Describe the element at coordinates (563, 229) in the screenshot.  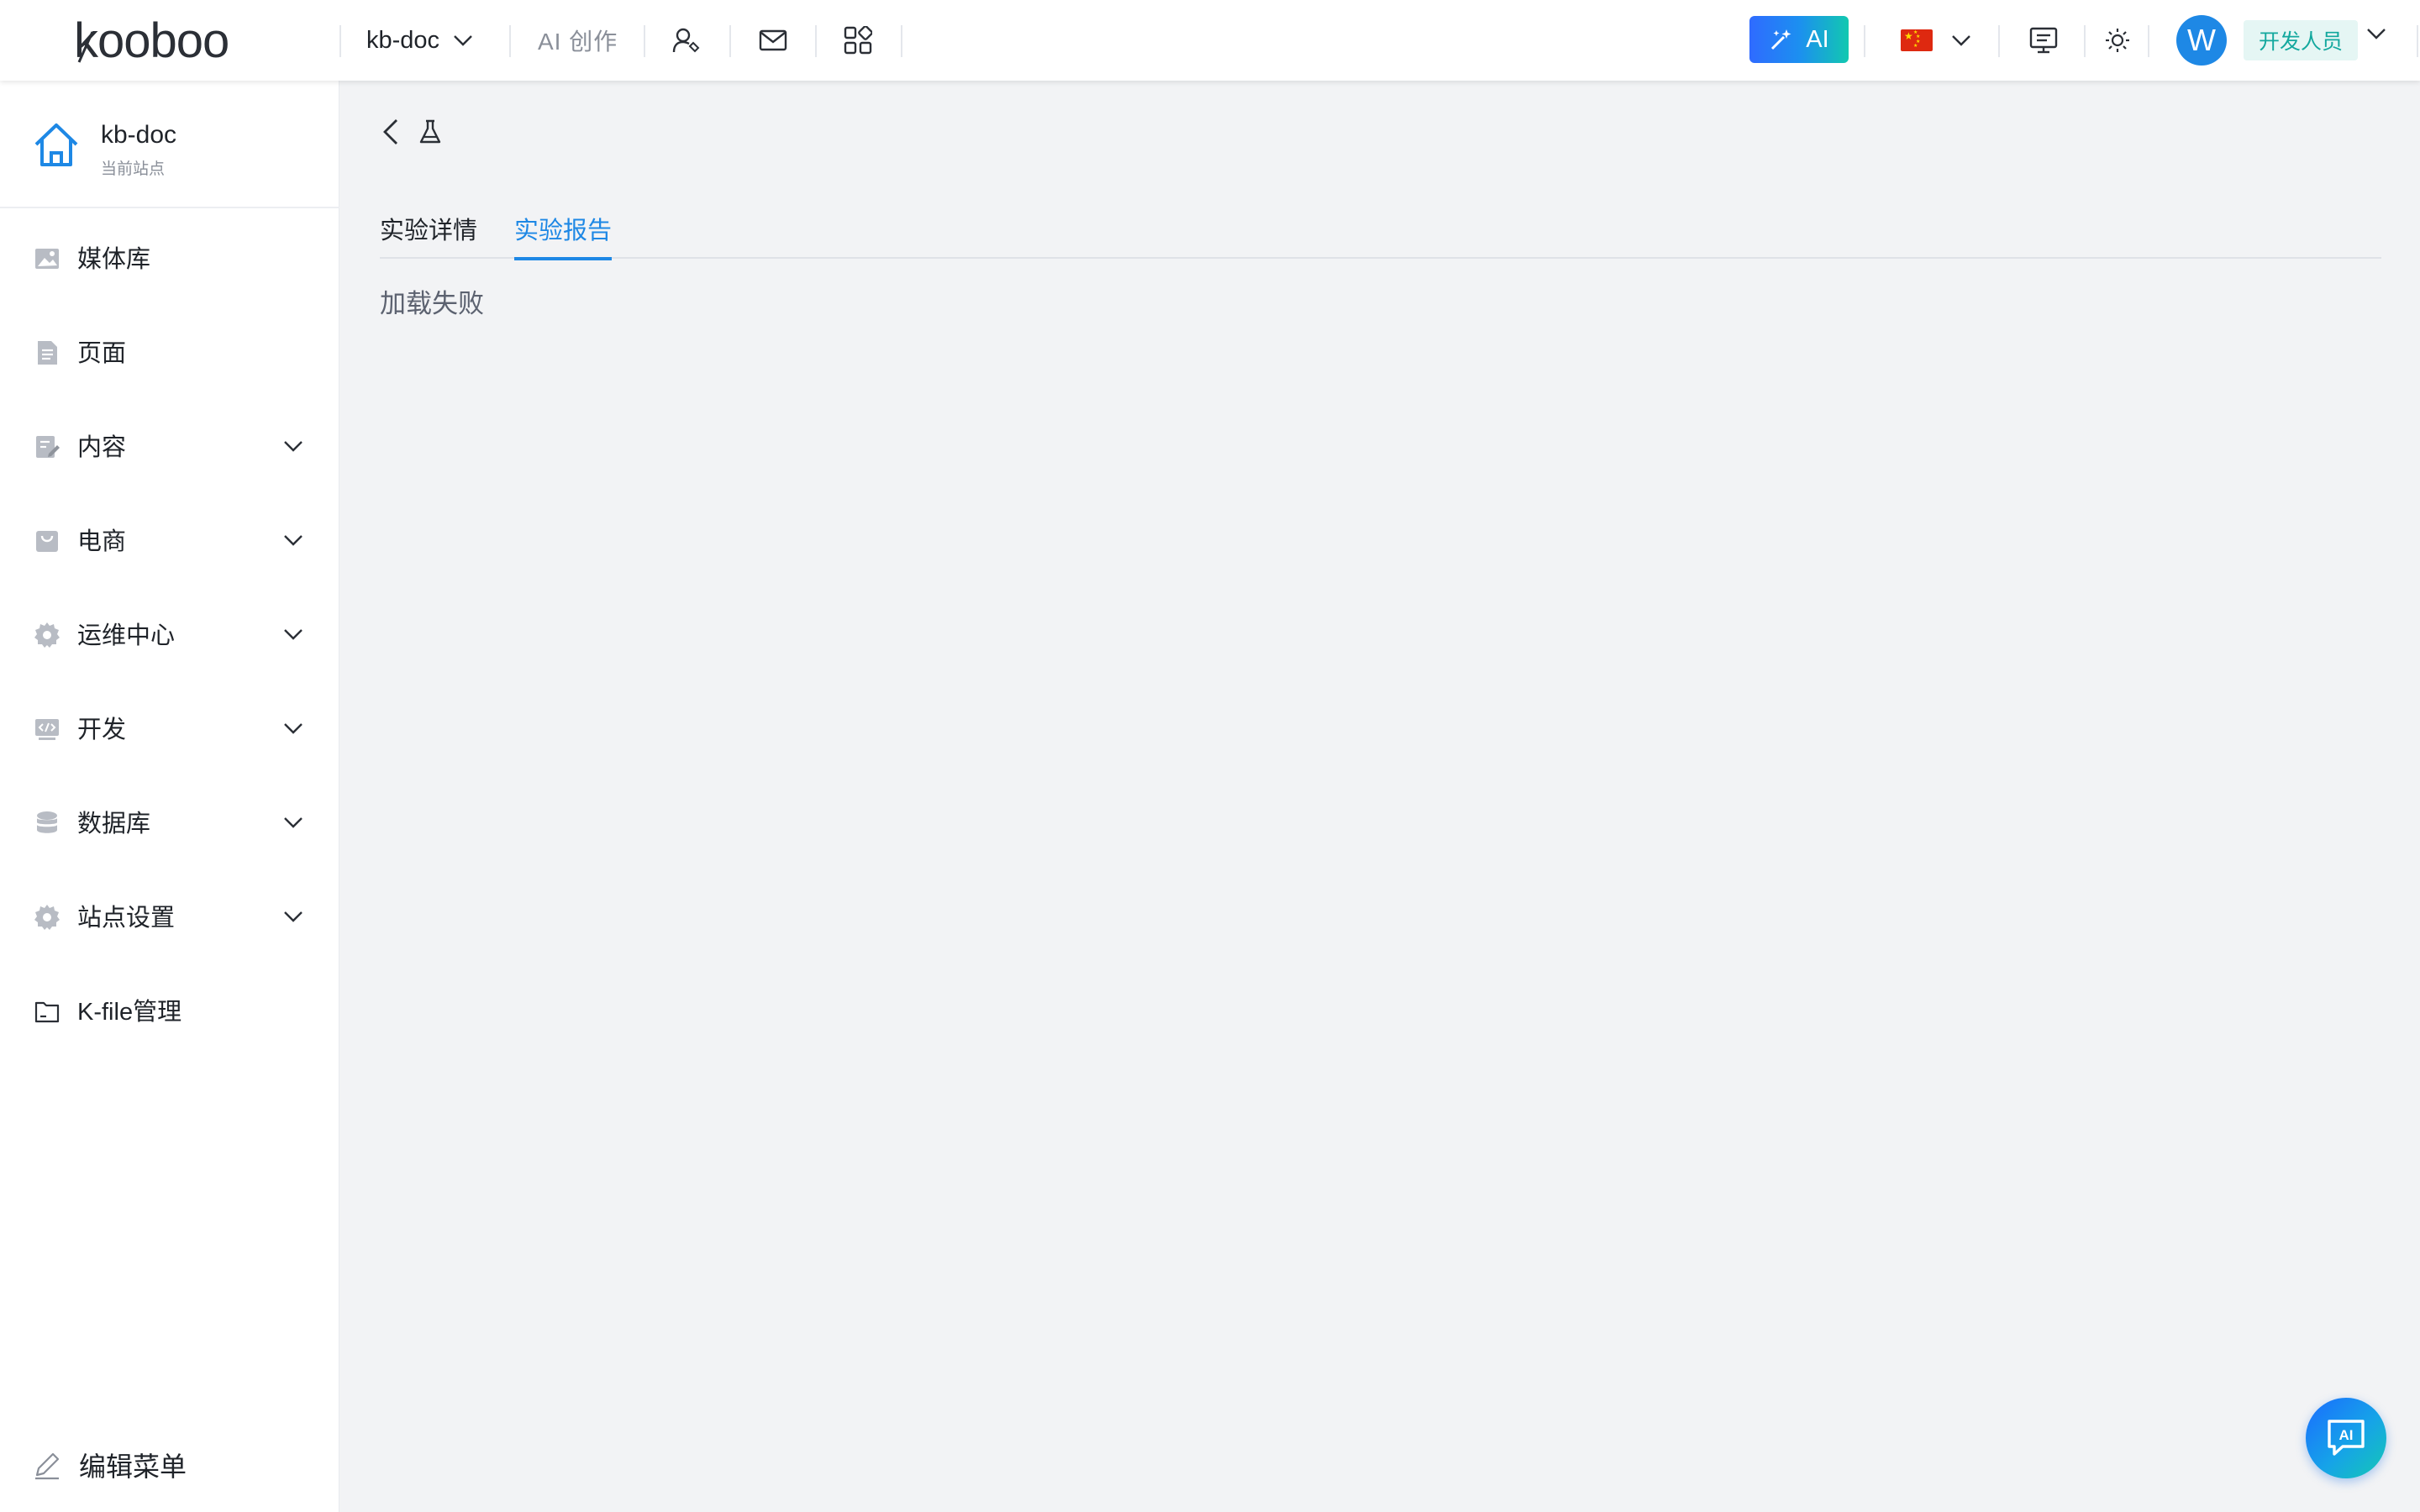
I see `tab-experiment-report: 实验报告` at that location.